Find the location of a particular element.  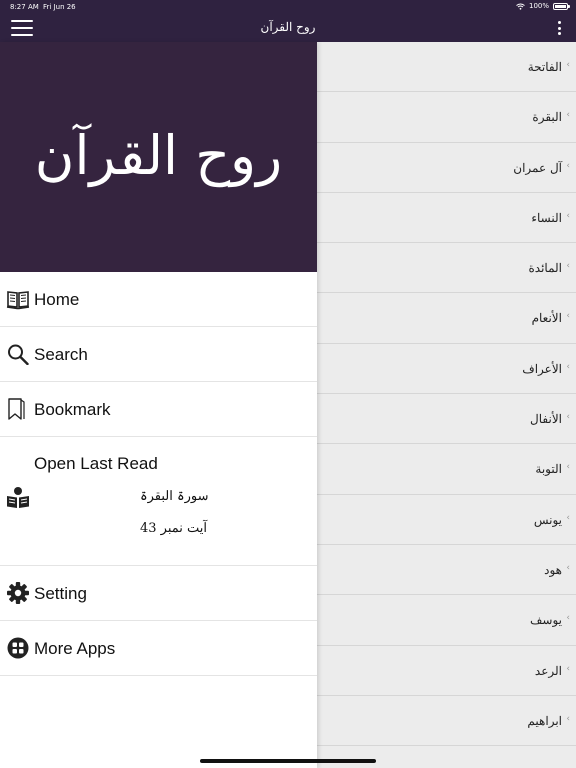

surah-name: الفاتحة is located at coordinates (544, 67).